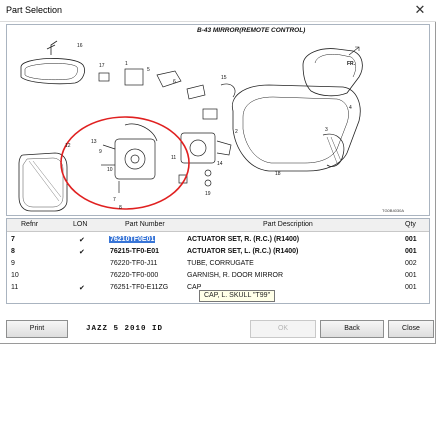  I want to click on fr-label: FR., so click(351, 64).